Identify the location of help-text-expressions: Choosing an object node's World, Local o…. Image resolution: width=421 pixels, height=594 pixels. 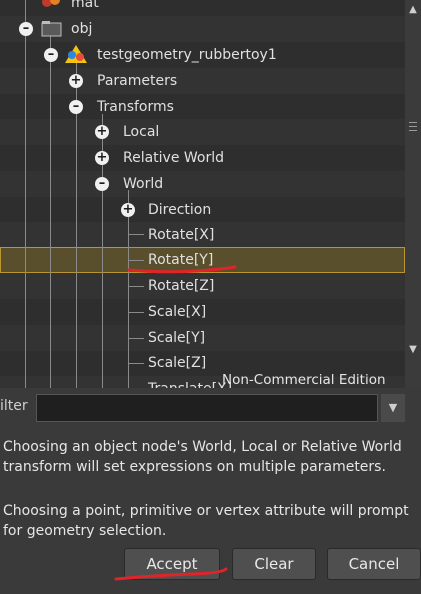
(202, 457).